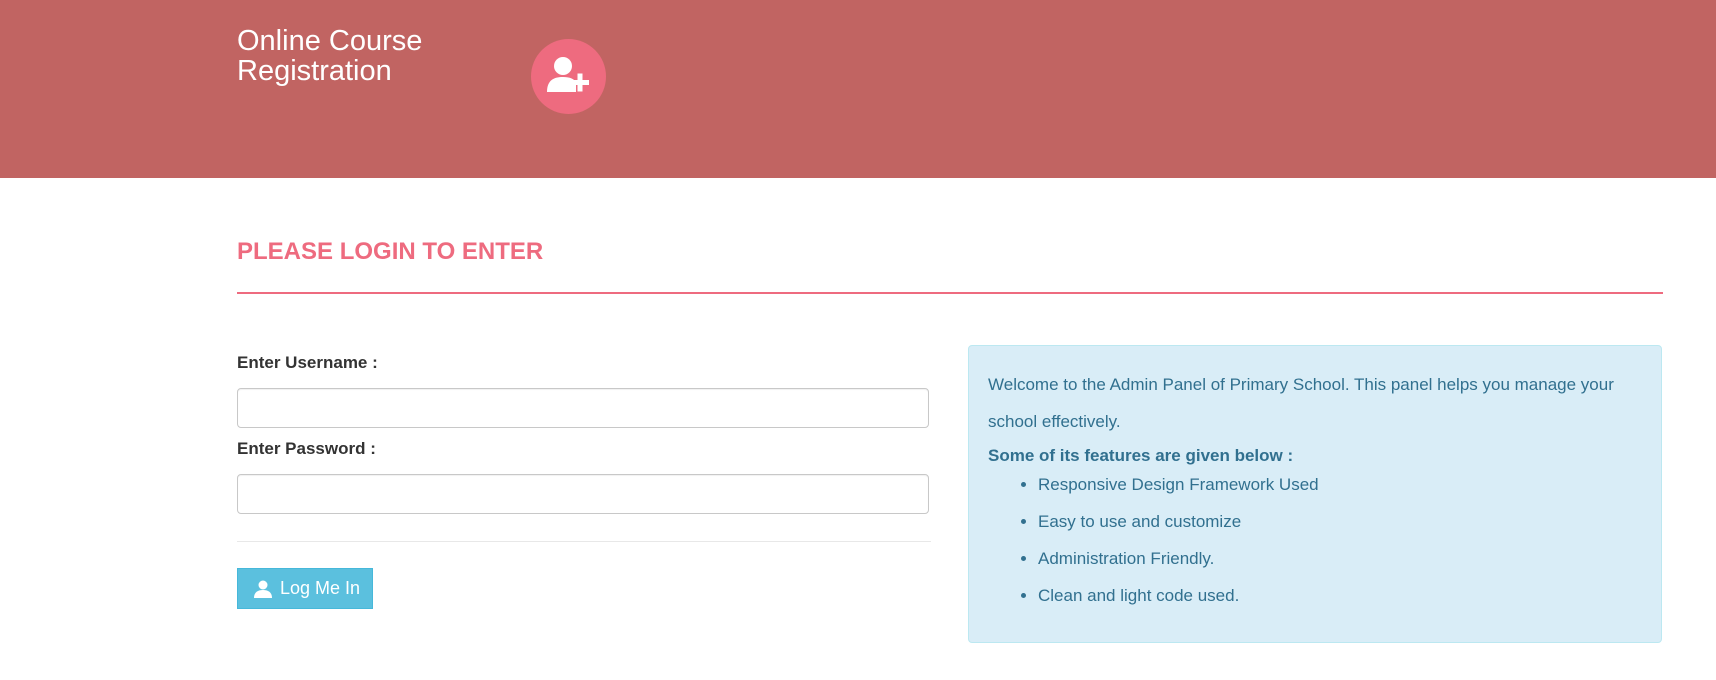 Image resolution: width=1716 pixels, height=680 pixels. I want to click on logo, so click(568, 76).